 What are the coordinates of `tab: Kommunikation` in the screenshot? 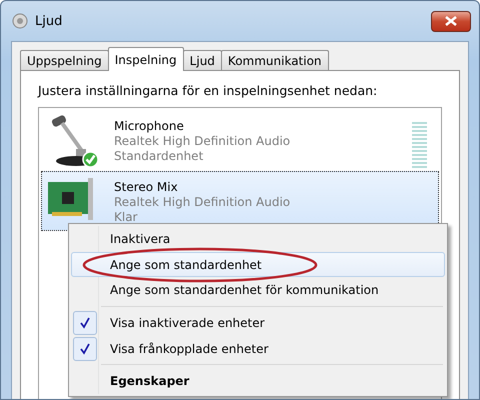 It's located at (274, 60).